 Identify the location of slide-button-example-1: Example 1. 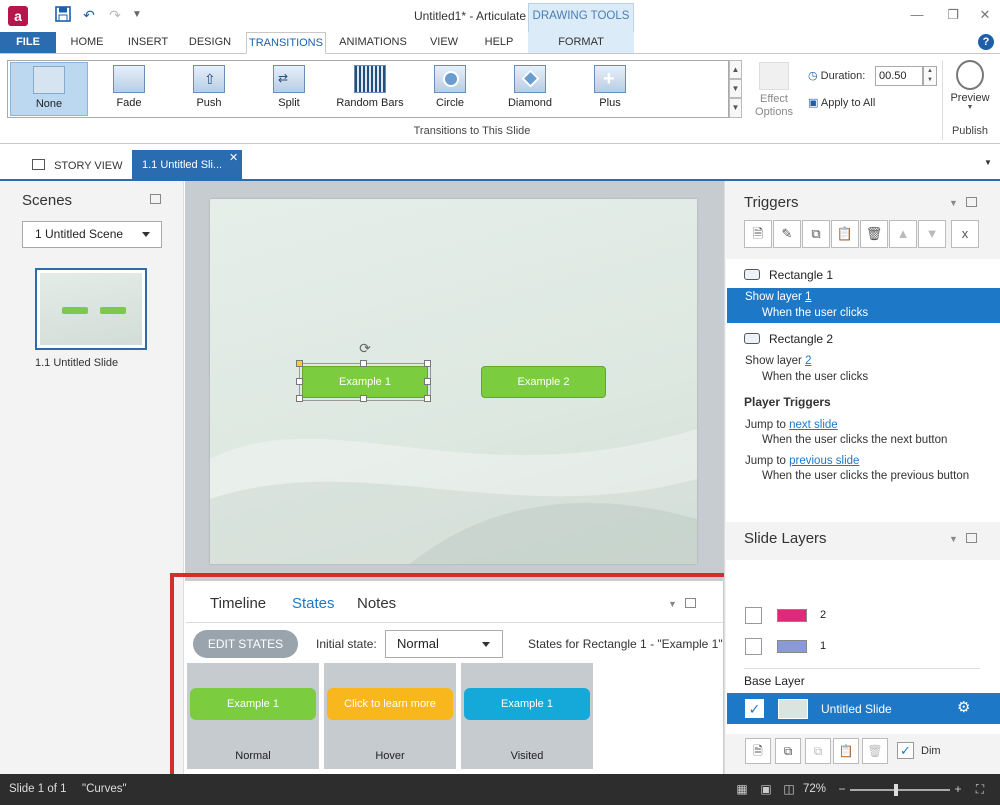
(365, 382).